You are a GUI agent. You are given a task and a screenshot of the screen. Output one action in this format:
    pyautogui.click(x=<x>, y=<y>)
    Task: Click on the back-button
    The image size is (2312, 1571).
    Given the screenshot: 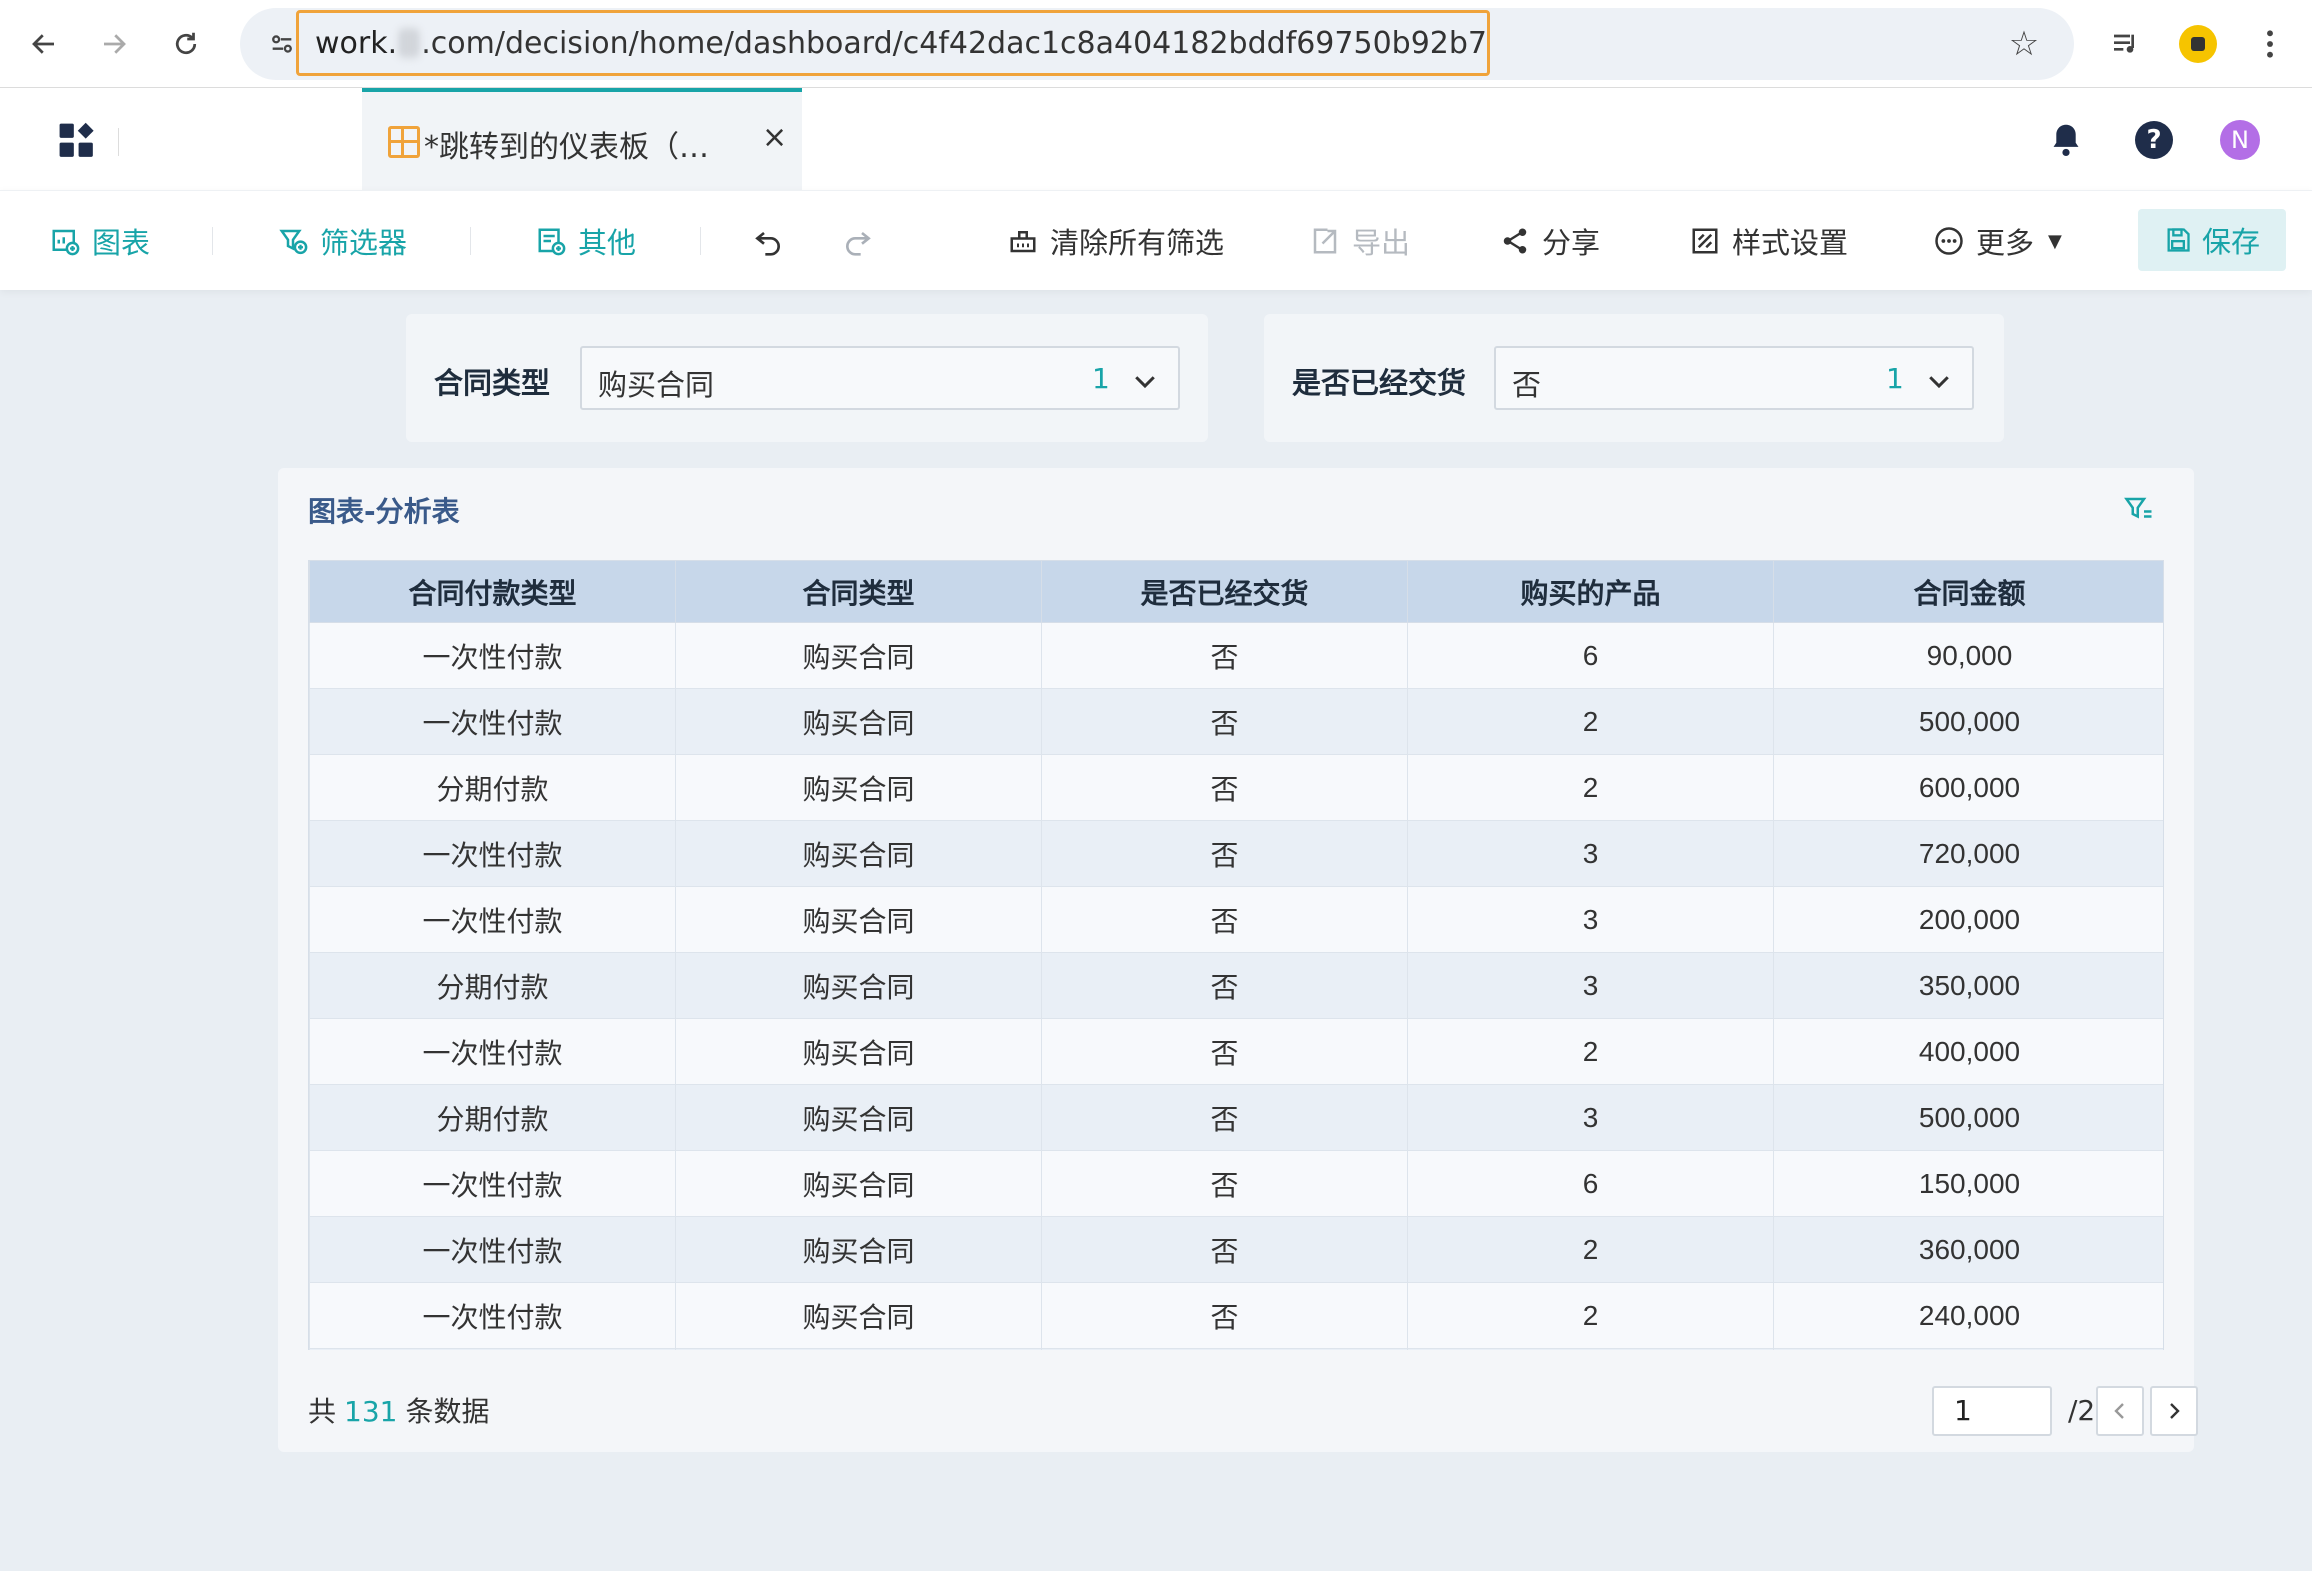 What is the action you would take?
    pyautogui.click(x=44, y=44)
    